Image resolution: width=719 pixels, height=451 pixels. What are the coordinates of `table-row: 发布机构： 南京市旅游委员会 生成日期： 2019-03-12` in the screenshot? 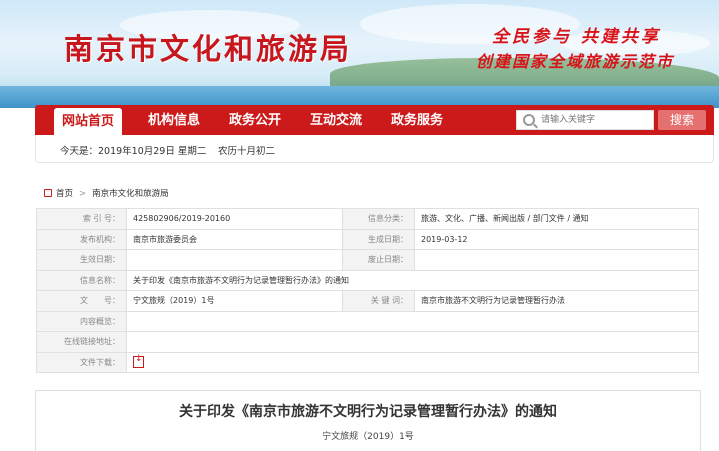 It's located at (367, 239).